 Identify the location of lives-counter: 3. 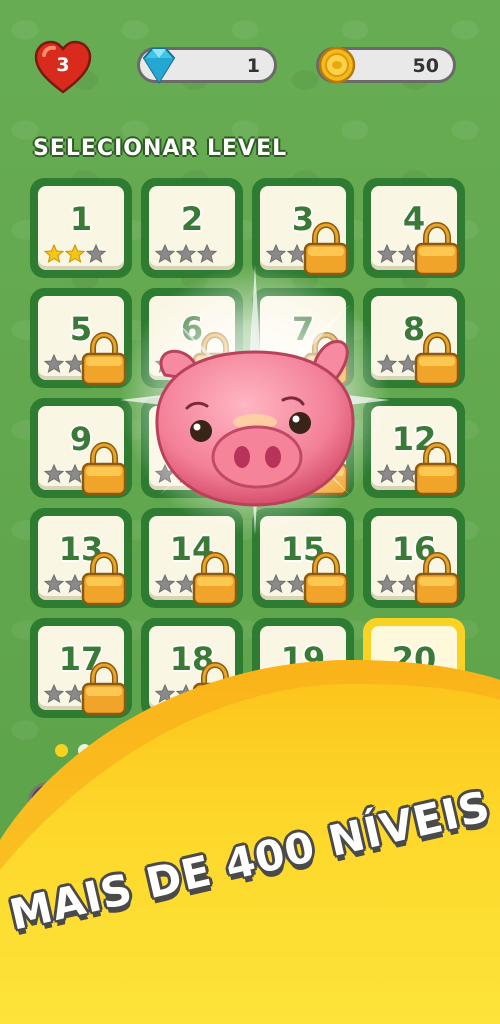
(63, 67).